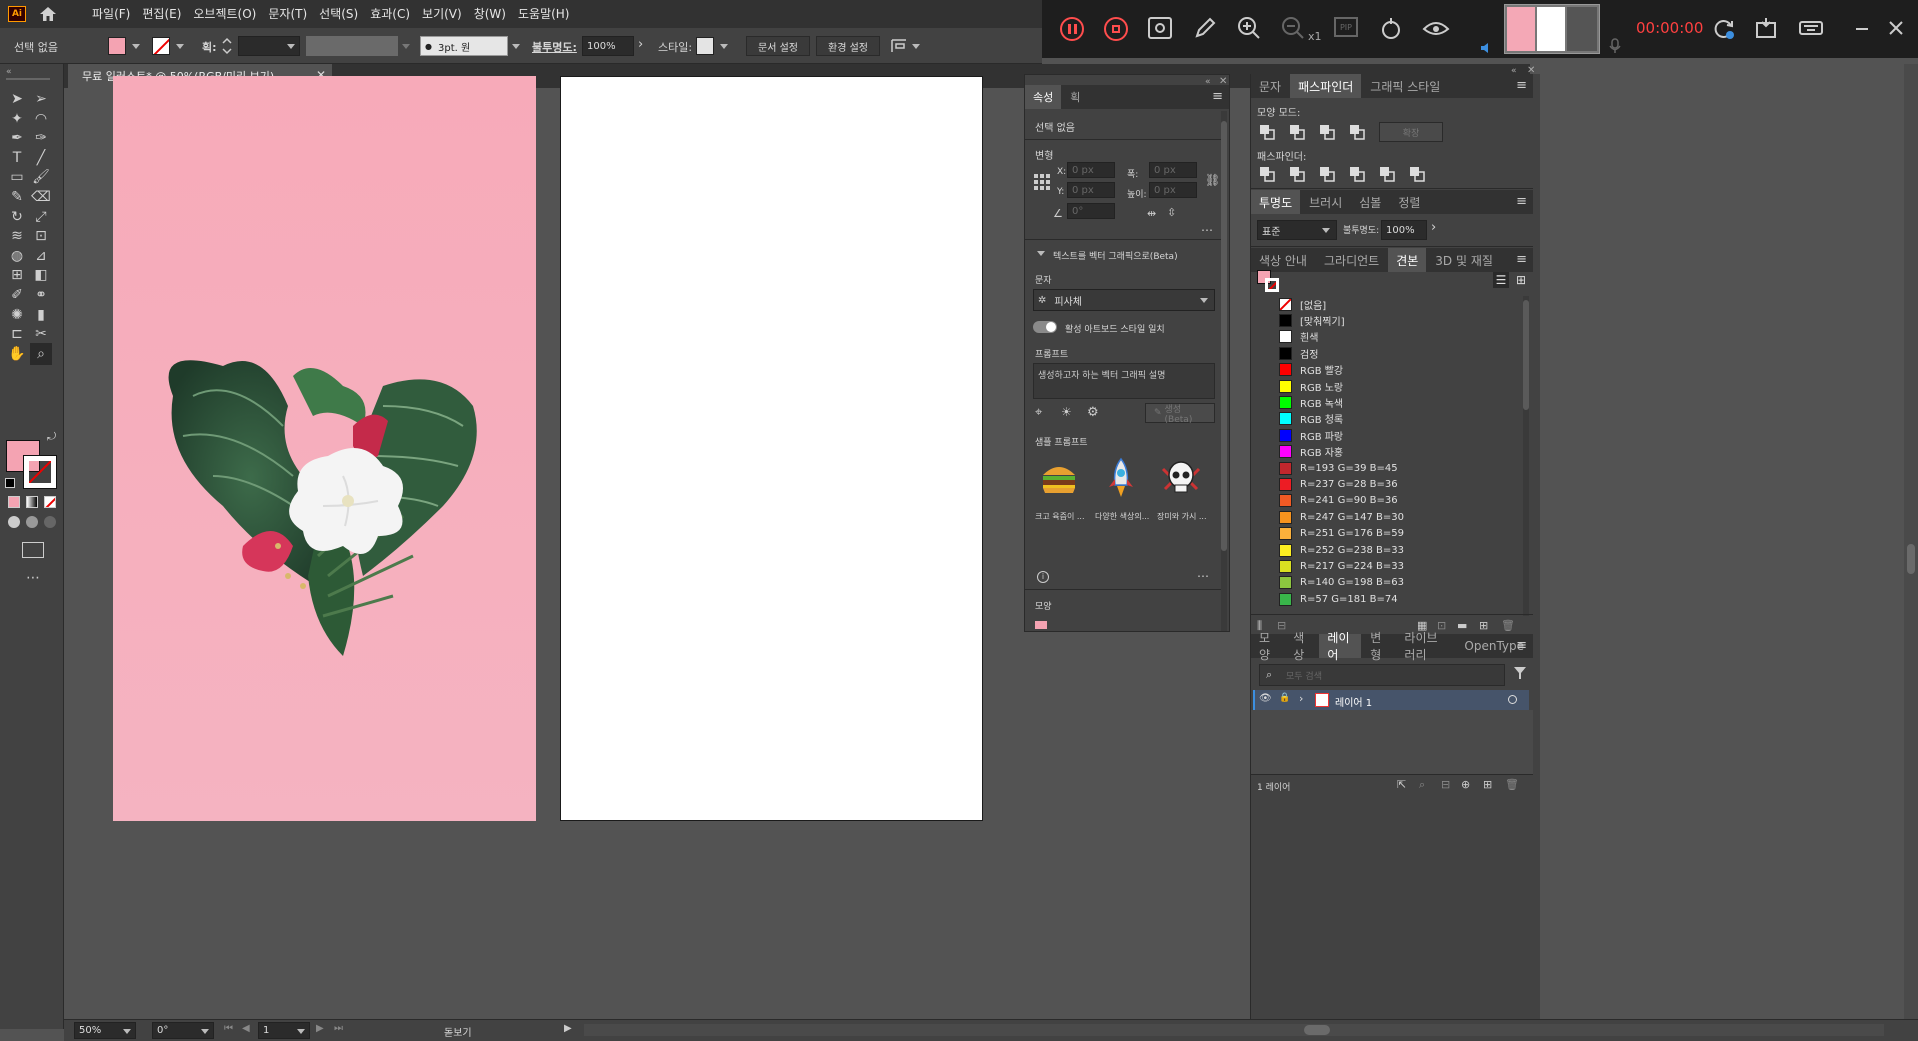 Image resolution: width=1918 pixels, height=1041 pixels. I want to click on match-style-toggle, so click(1045, 327).